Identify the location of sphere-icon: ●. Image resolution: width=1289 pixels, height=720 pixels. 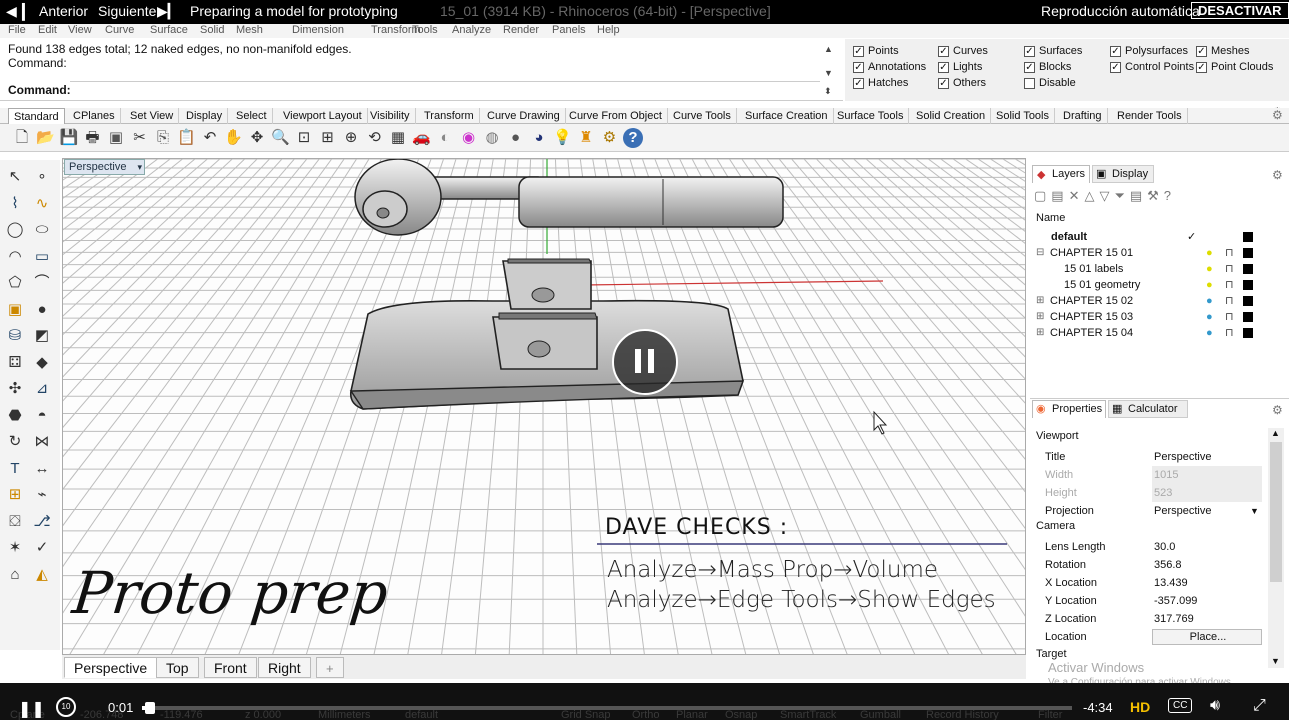
(42, 310).